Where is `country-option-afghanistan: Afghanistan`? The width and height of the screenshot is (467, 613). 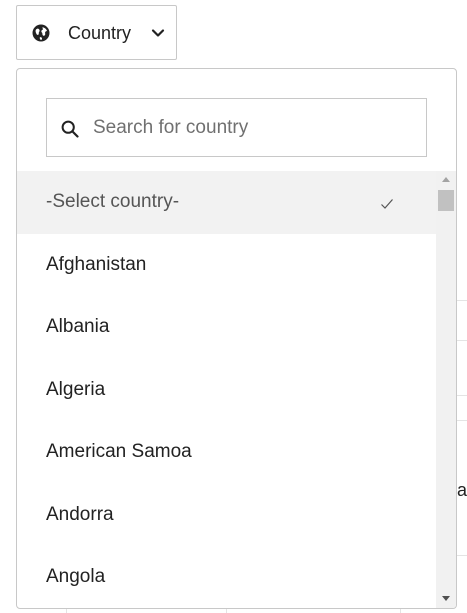
country-option-afghanistan: Afghanistan is located at coordinates (226, 265).